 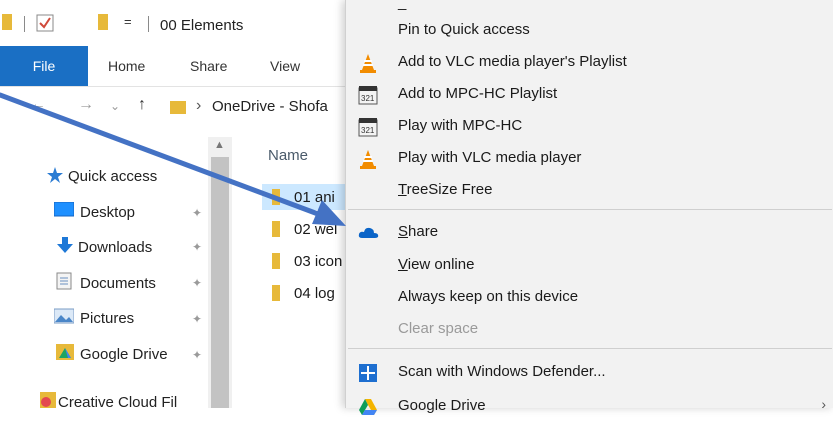 I want to click on nav-item-label: Creative Cloud Fil, so click(x=118, y=401).